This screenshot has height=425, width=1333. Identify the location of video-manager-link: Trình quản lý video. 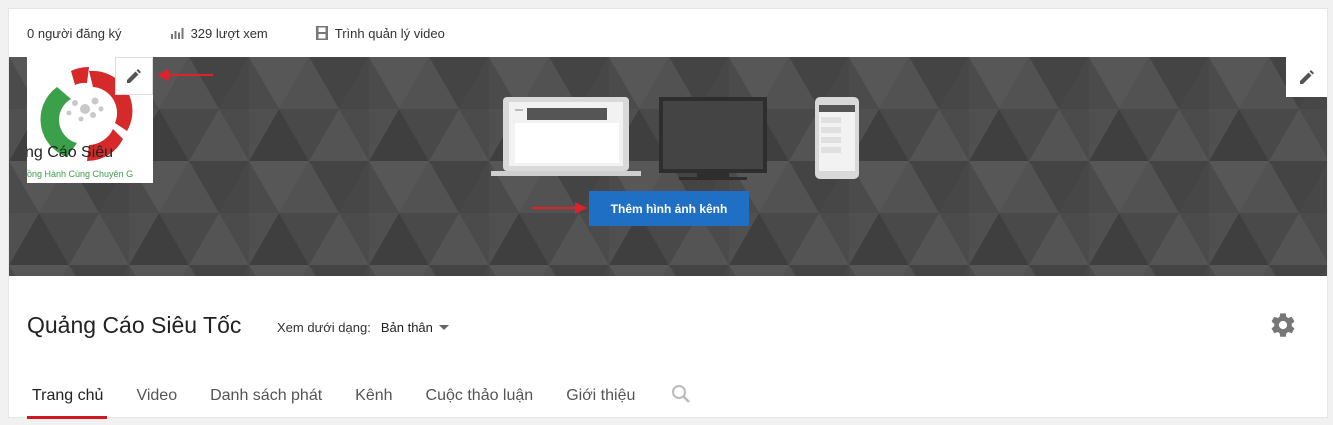
(380, 33).